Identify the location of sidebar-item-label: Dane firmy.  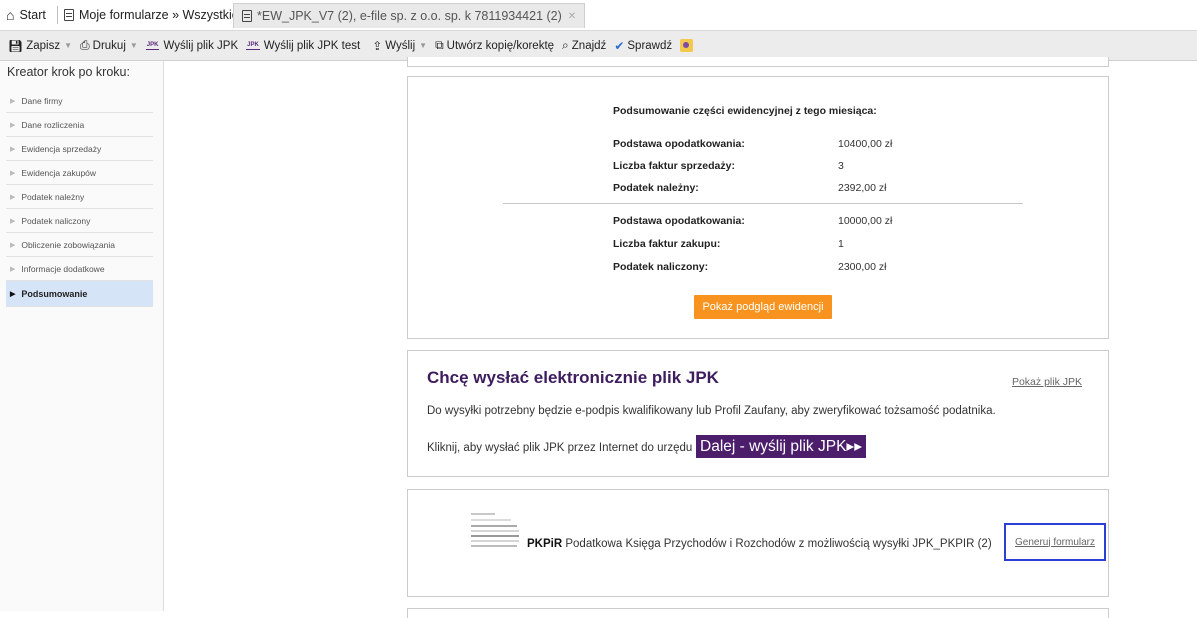
(42, 100).